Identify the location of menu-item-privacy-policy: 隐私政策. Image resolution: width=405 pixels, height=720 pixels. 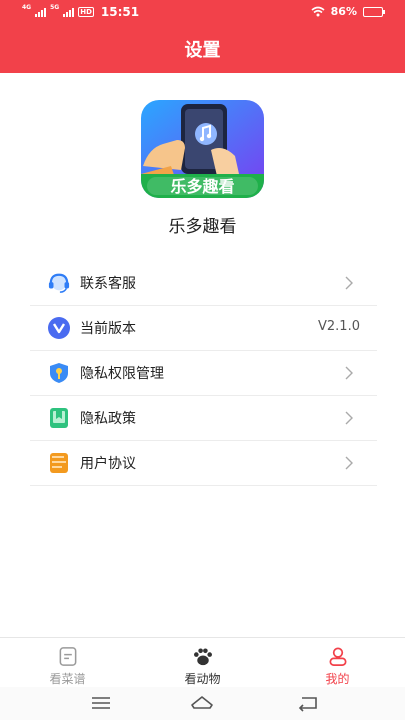
(203, 418).